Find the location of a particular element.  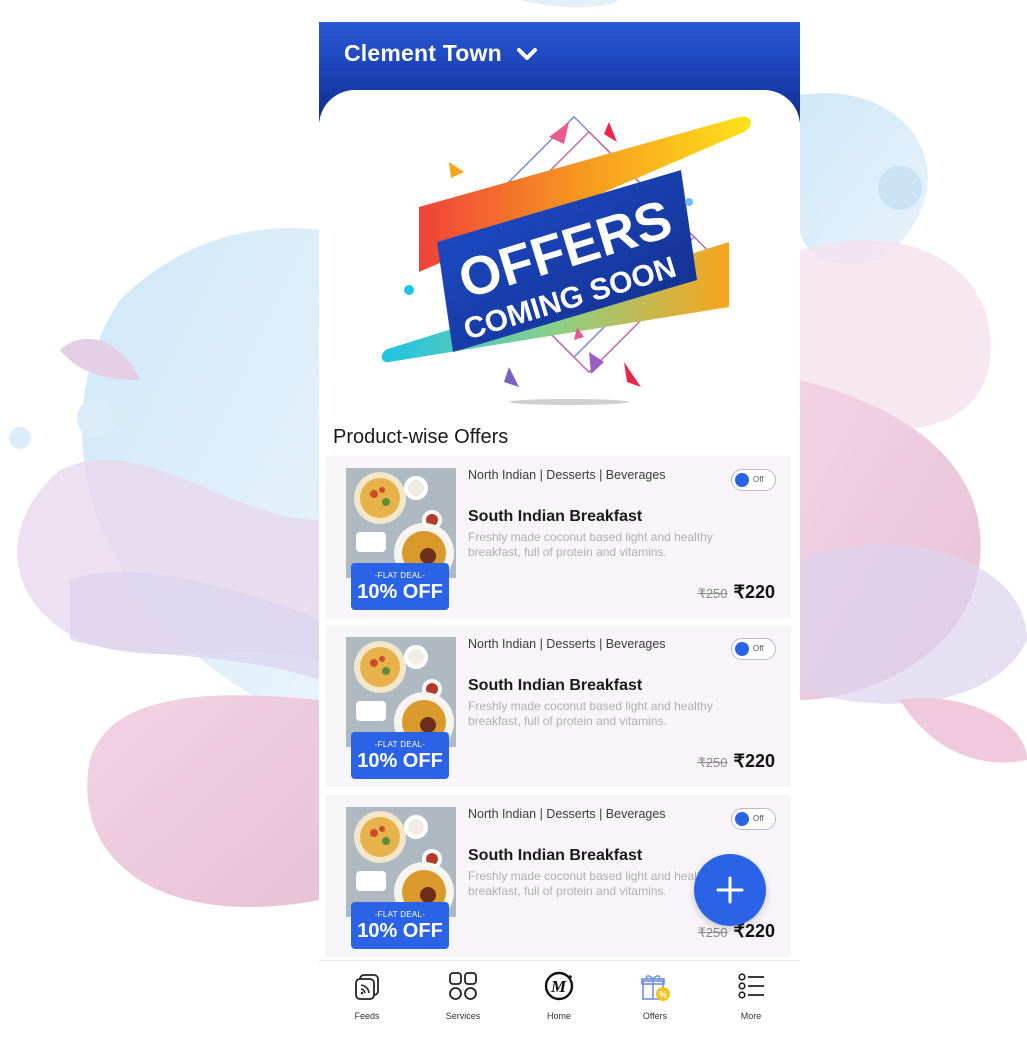

nav-item-offers: % Offers is located at coordinates (655, 996).